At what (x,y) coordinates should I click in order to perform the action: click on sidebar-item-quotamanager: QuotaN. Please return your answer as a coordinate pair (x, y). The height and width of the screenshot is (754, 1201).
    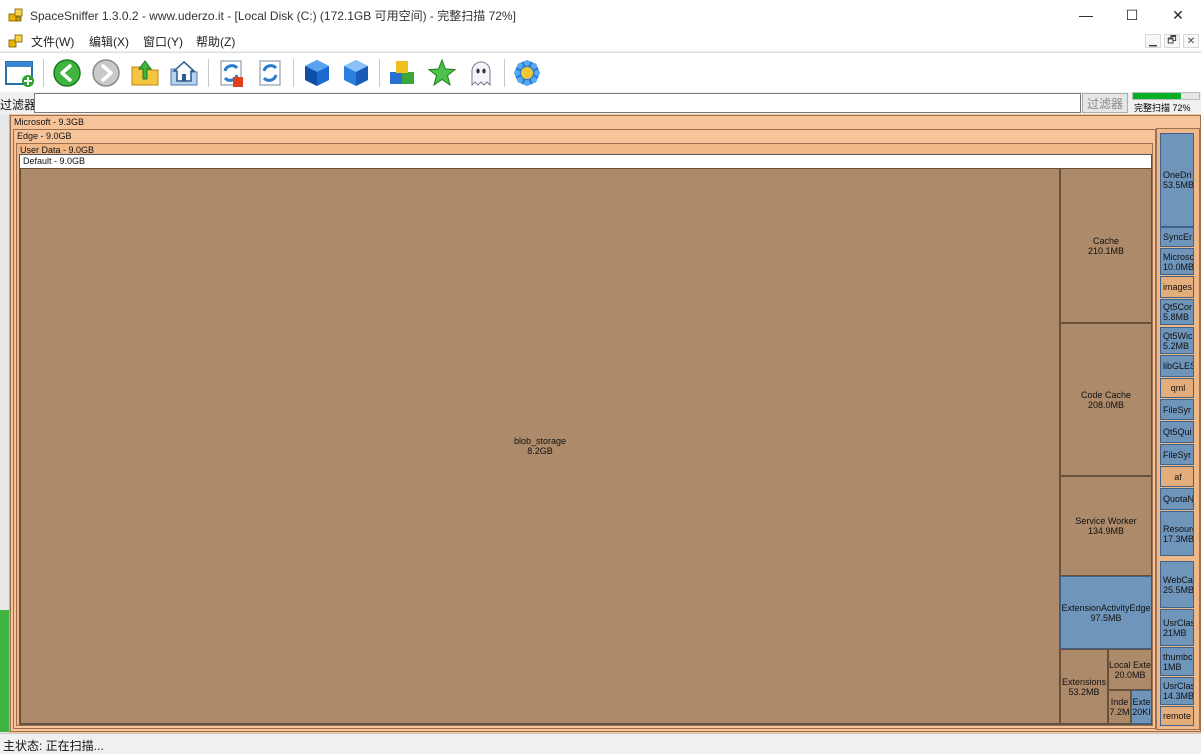
    Looking at the image, I should click on (1177, 499).